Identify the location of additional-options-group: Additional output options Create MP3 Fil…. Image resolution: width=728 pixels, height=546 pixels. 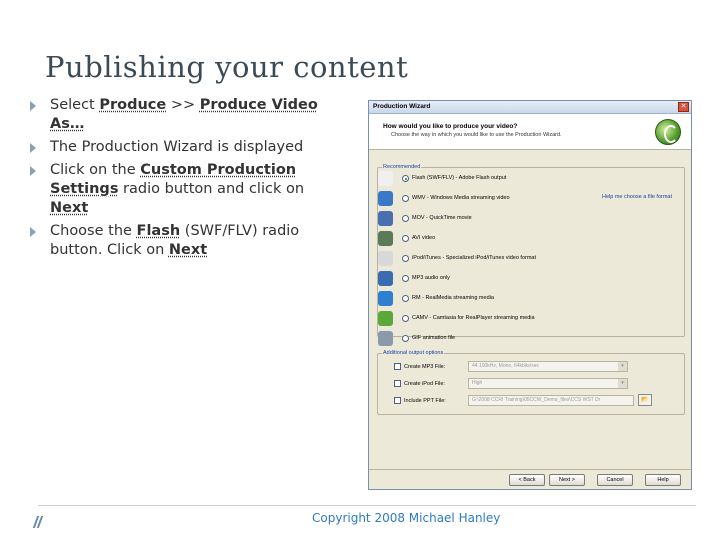
(531, 382).